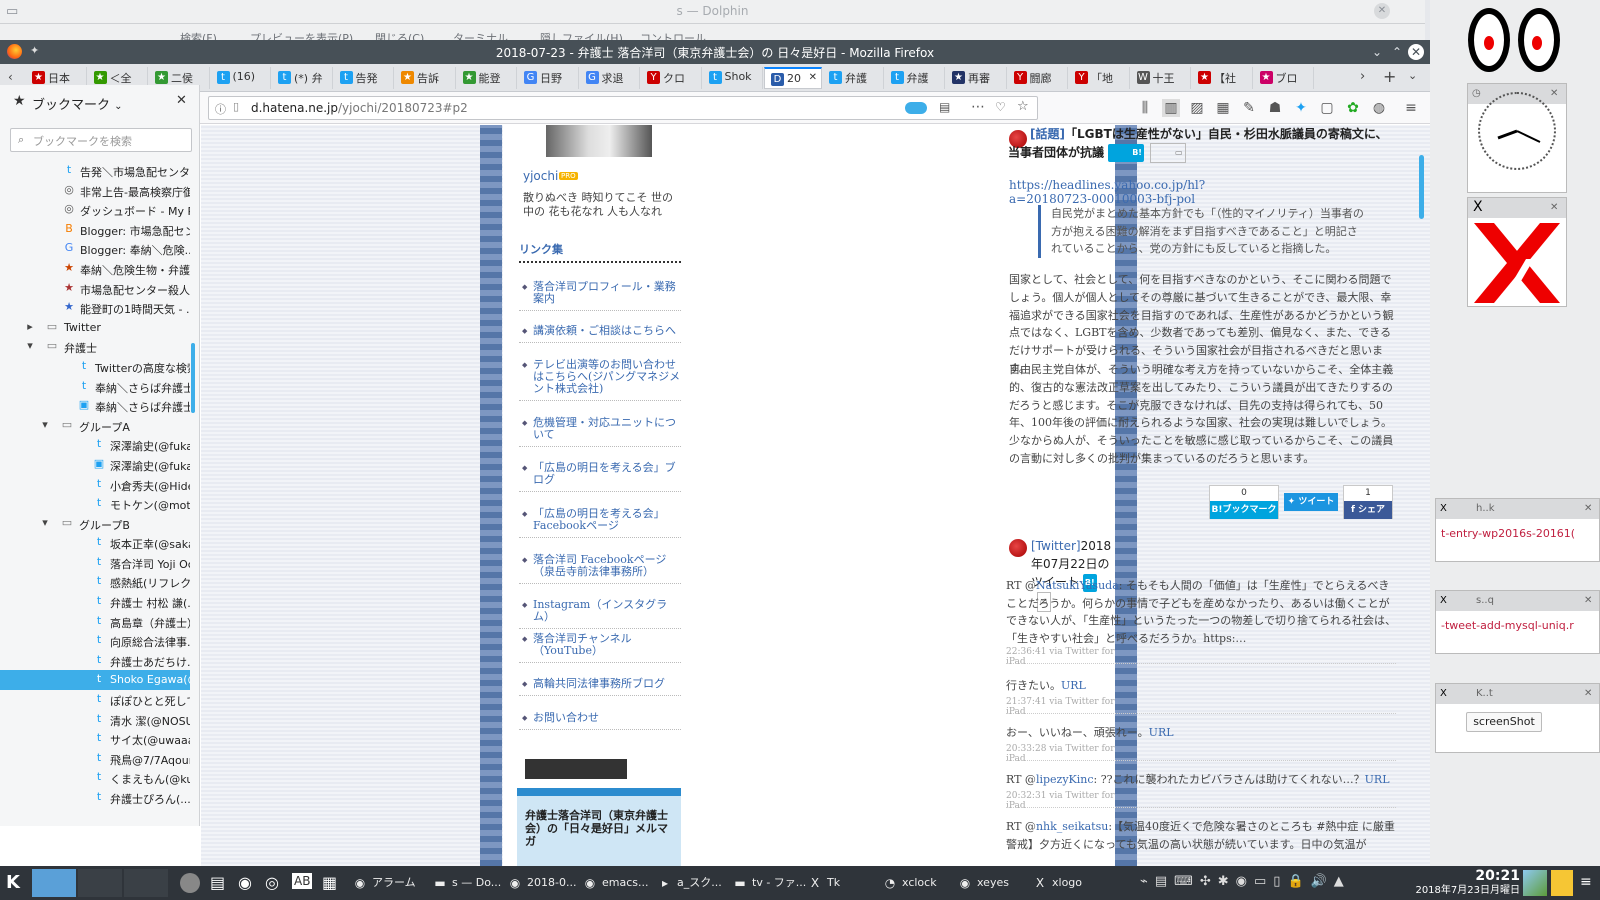 The width and height of the screenshot is (1600, 900). I want to click on kde-menu-icon: K, so click(13, 882).